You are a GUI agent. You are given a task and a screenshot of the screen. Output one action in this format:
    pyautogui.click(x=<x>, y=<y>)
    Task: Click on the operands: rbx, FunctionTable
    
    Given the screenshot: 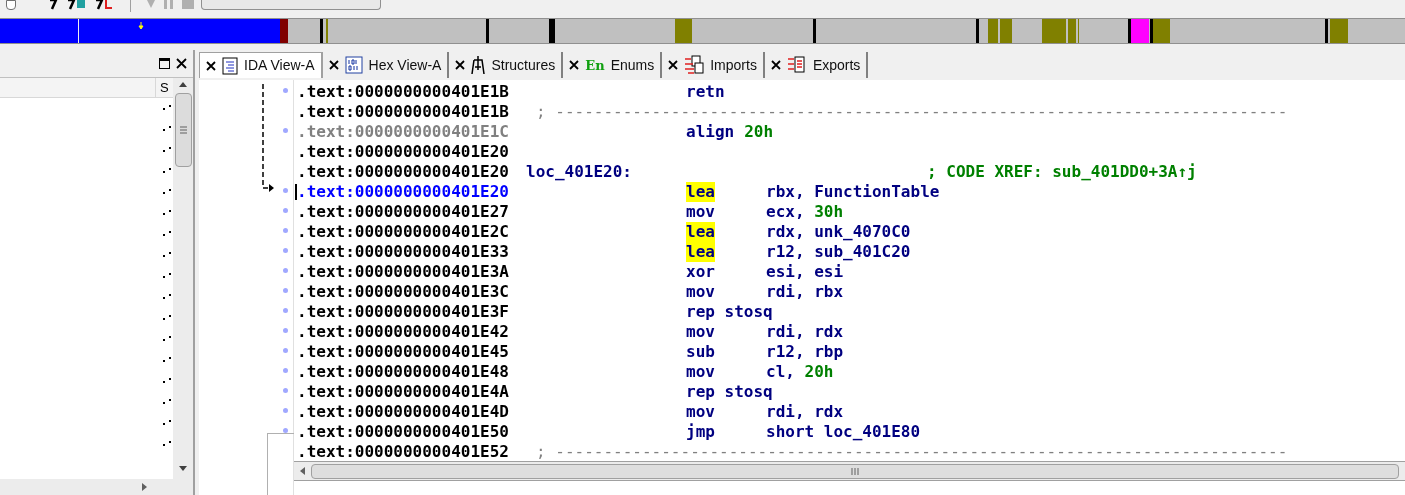 What is the action you would take?
    pyautogui.click(x=853, y=192)
    